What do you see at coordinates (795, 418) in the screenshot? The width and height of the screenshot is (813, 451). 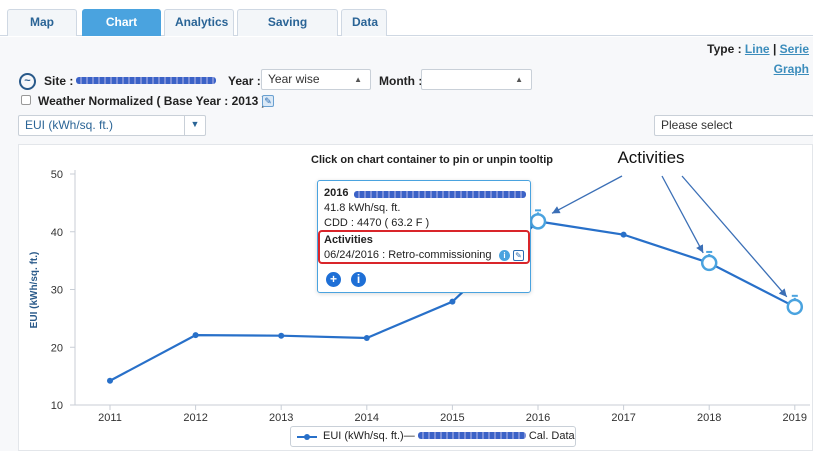 I see `x-tick-label: 2019` at bounding box center [795, 418].